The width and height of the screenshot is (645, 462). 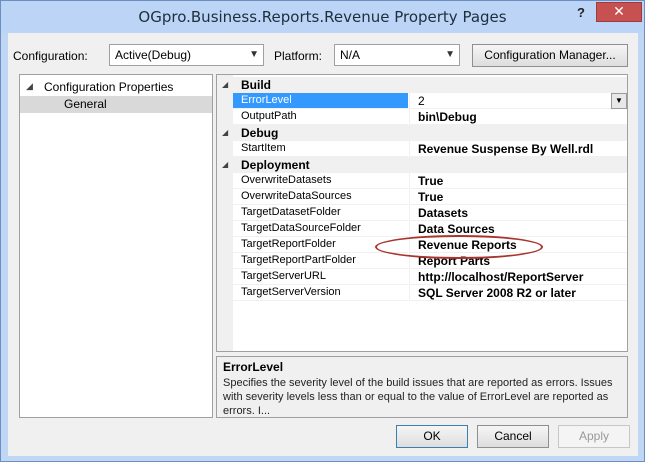 What do you see at coordinates (518, 149) in the screenshot?
I see `property-value: Revenue Suspense By Well.rdl` at bounding box center [518, 149].